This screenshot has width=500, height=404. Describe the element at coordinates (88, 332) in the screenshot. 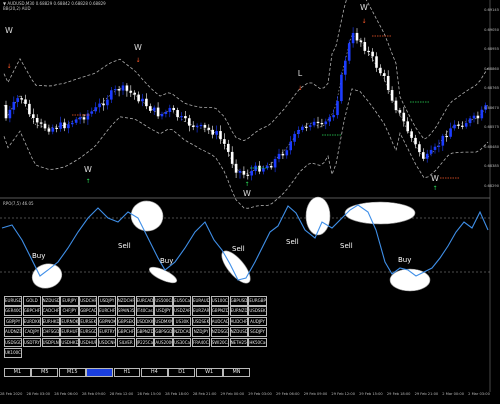

I see `symbol-button-eursgd: EURSGD` at that location.